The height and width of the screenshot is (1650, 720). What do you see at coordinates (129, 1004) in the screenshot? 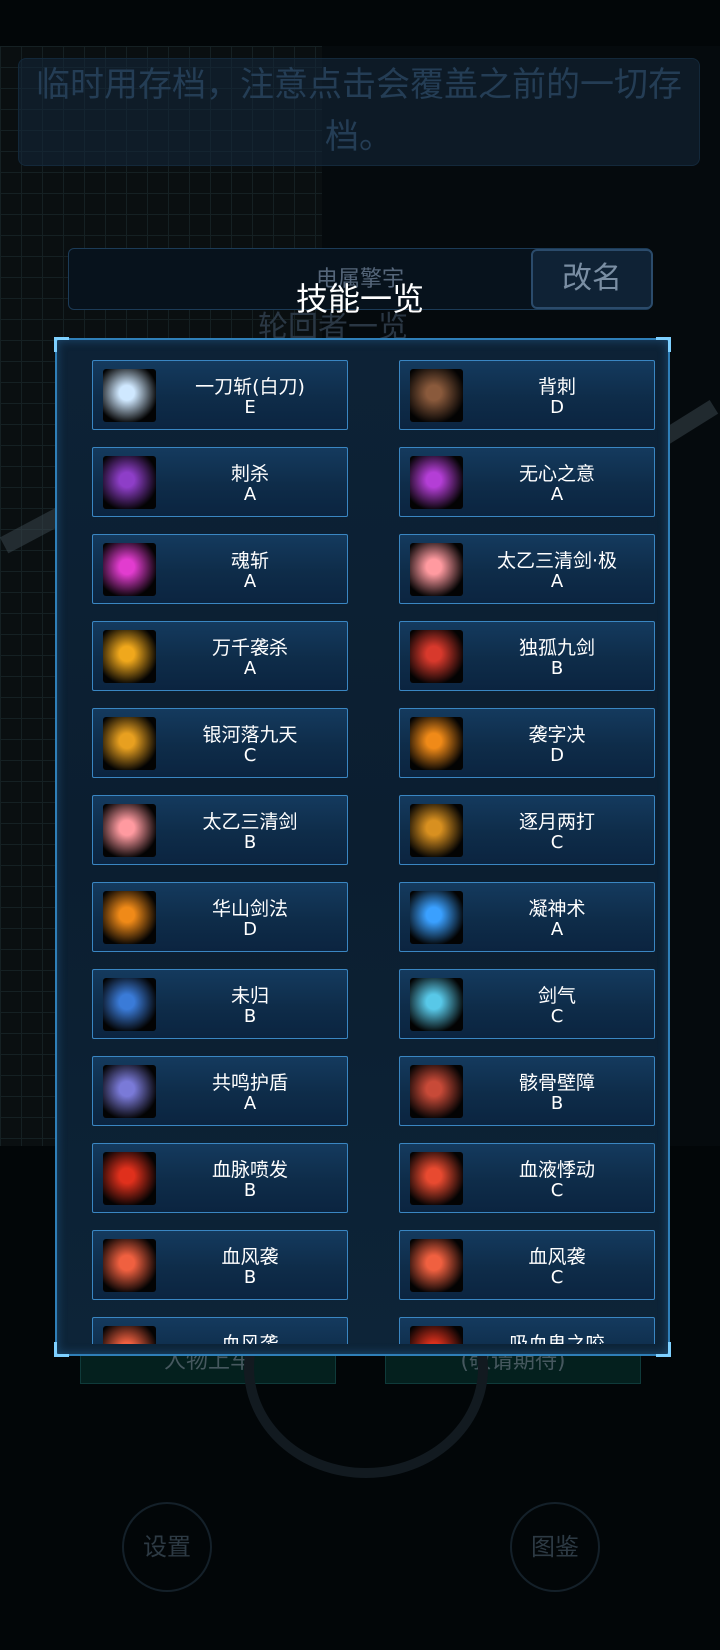
I see `no-return-icon` at bounding box center [129, 1004].